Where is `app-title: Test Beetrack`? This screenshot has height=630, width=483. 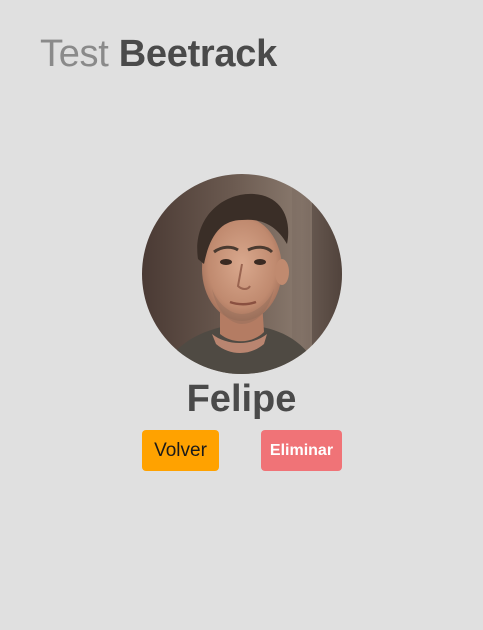
app-title: Test Beetrack is located at coordinates (158, 54).